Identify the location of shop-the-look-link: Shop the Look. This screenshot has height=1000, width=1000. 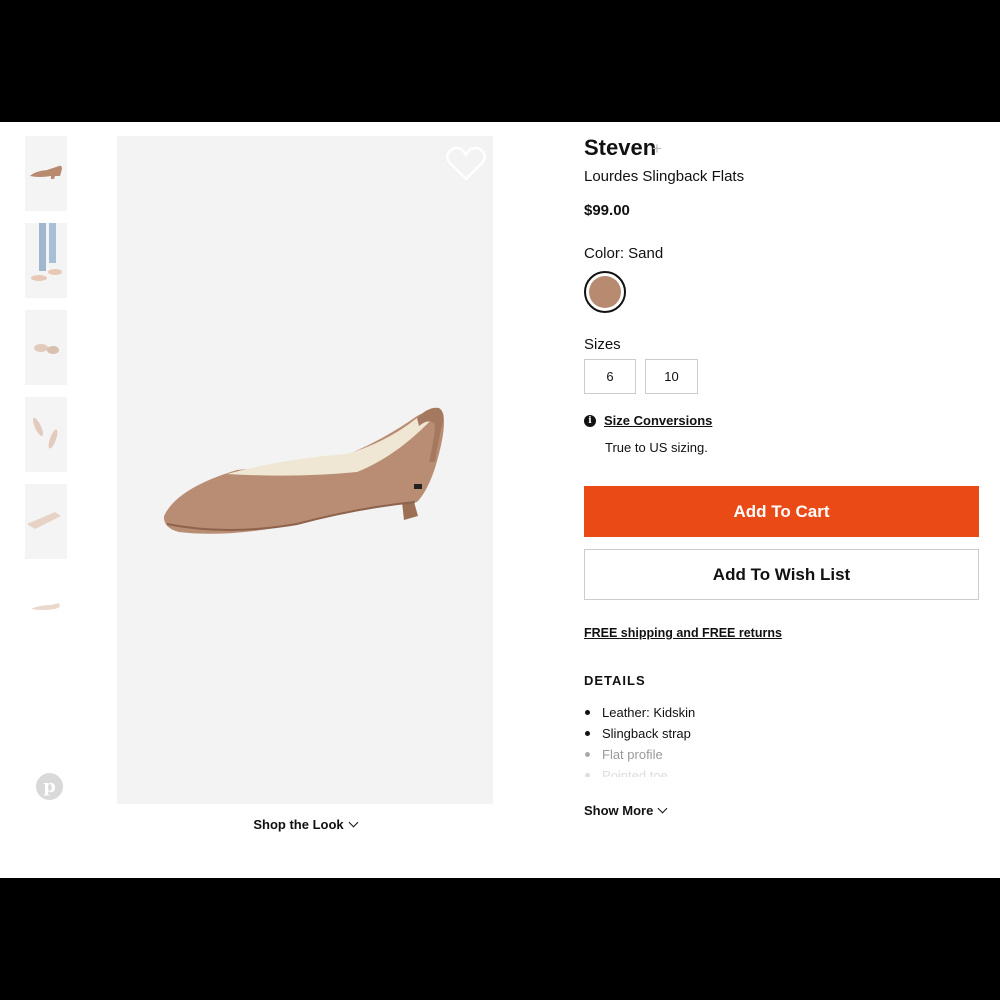
(305, 824).